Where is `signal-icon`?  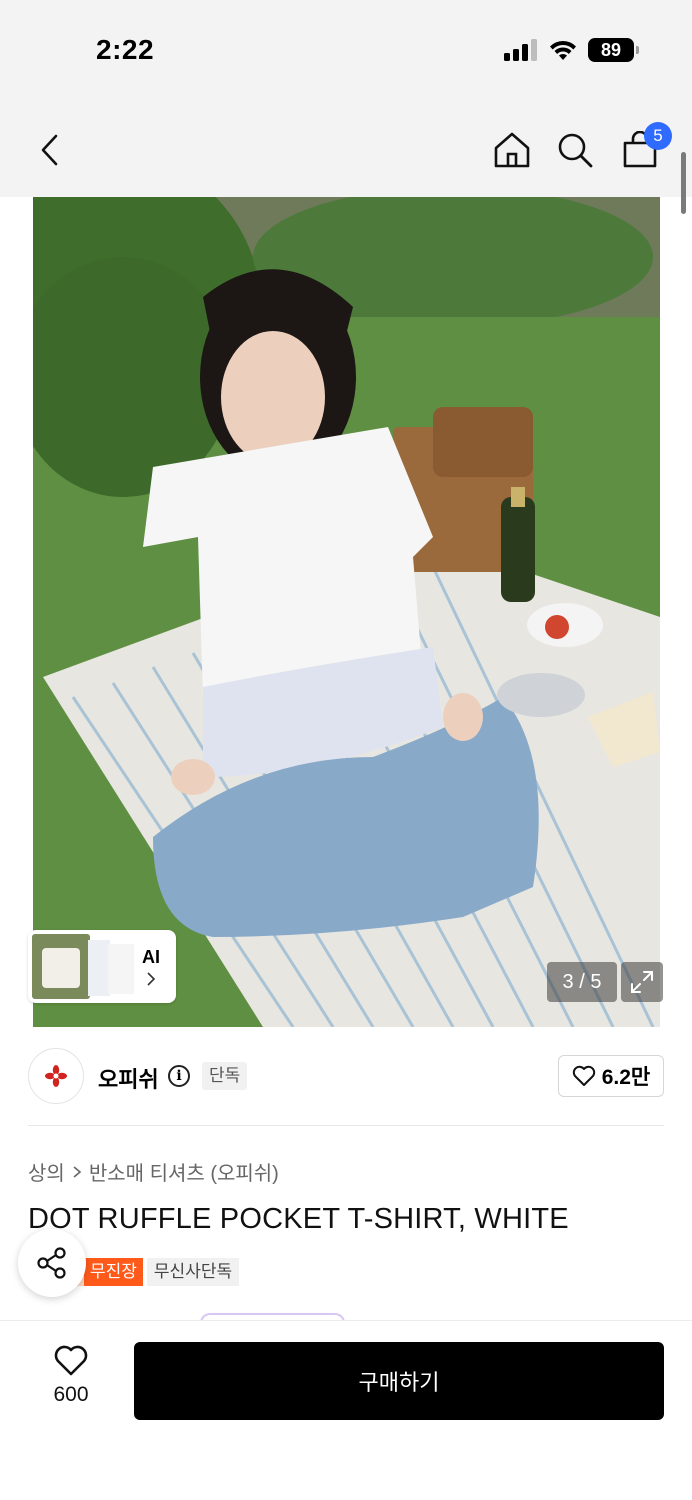
signal-icon is located at coordinates (520, 50).